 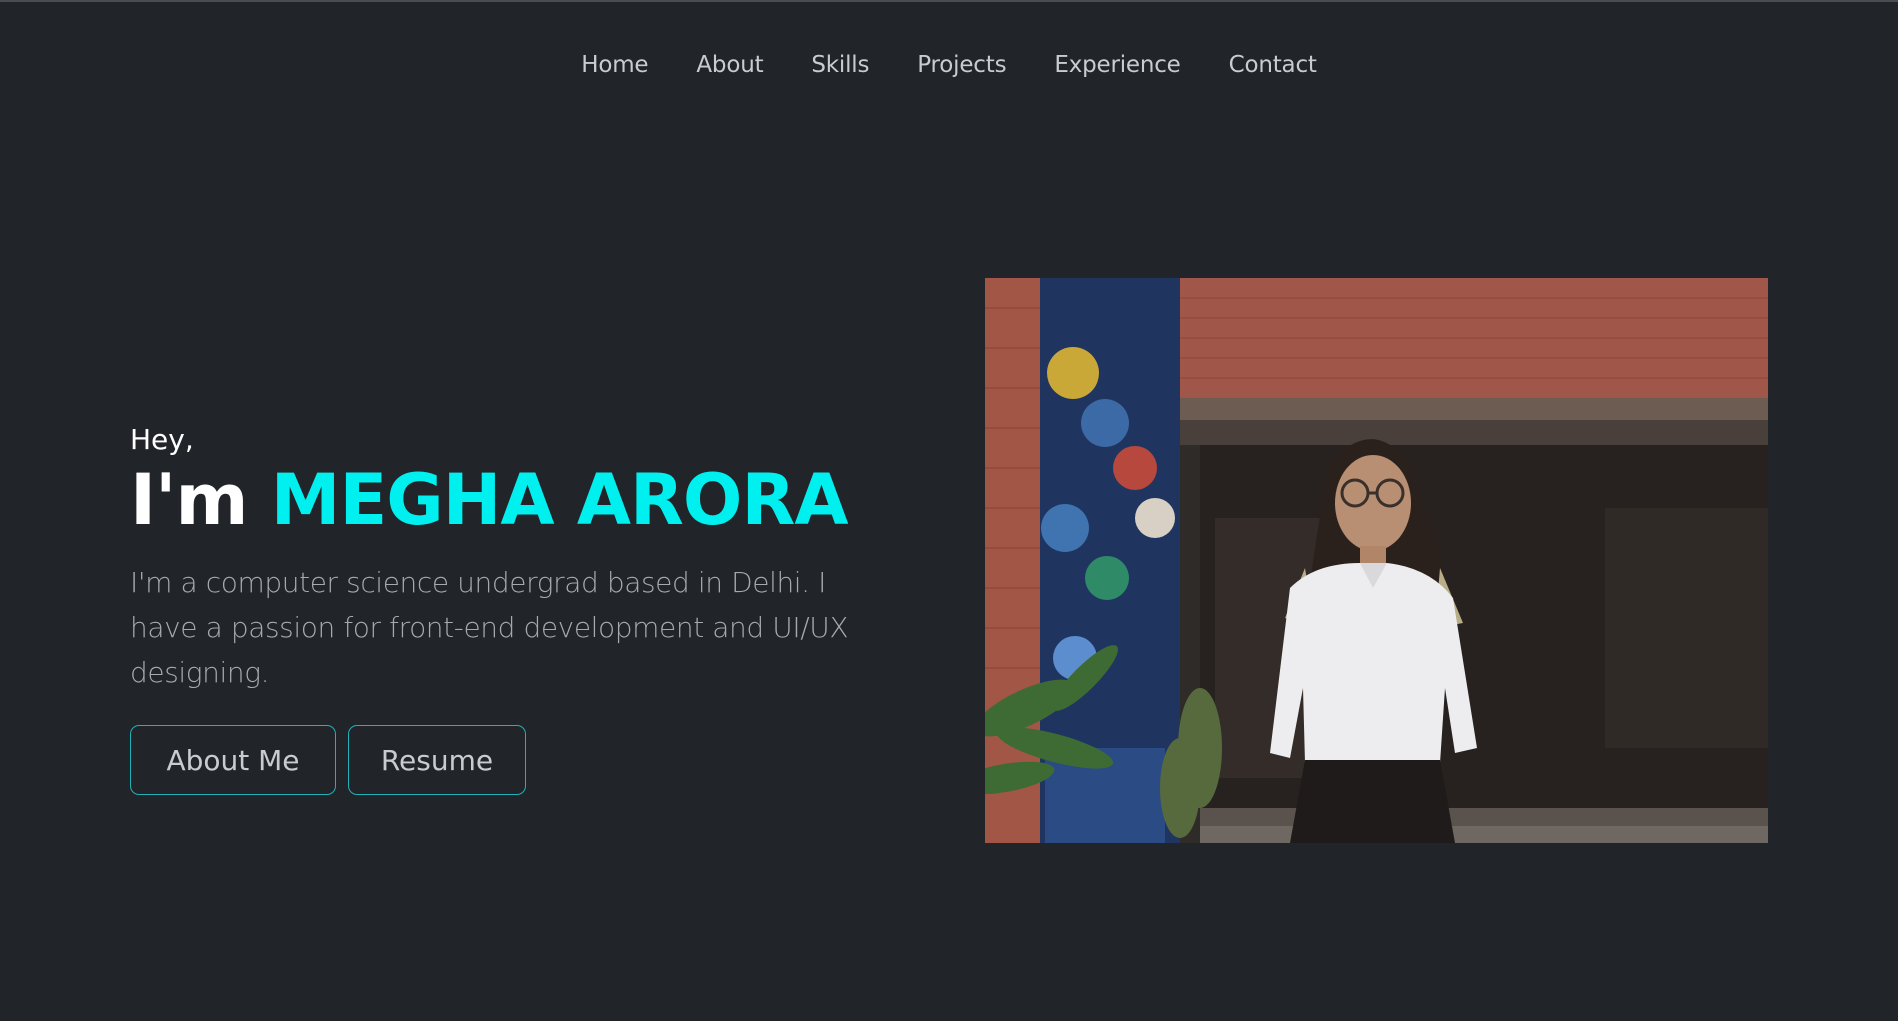 What do you see at coordinates (840, 65) in the screenshot?
I see `nav-skills: Skills` at bounding box center [840, 65].